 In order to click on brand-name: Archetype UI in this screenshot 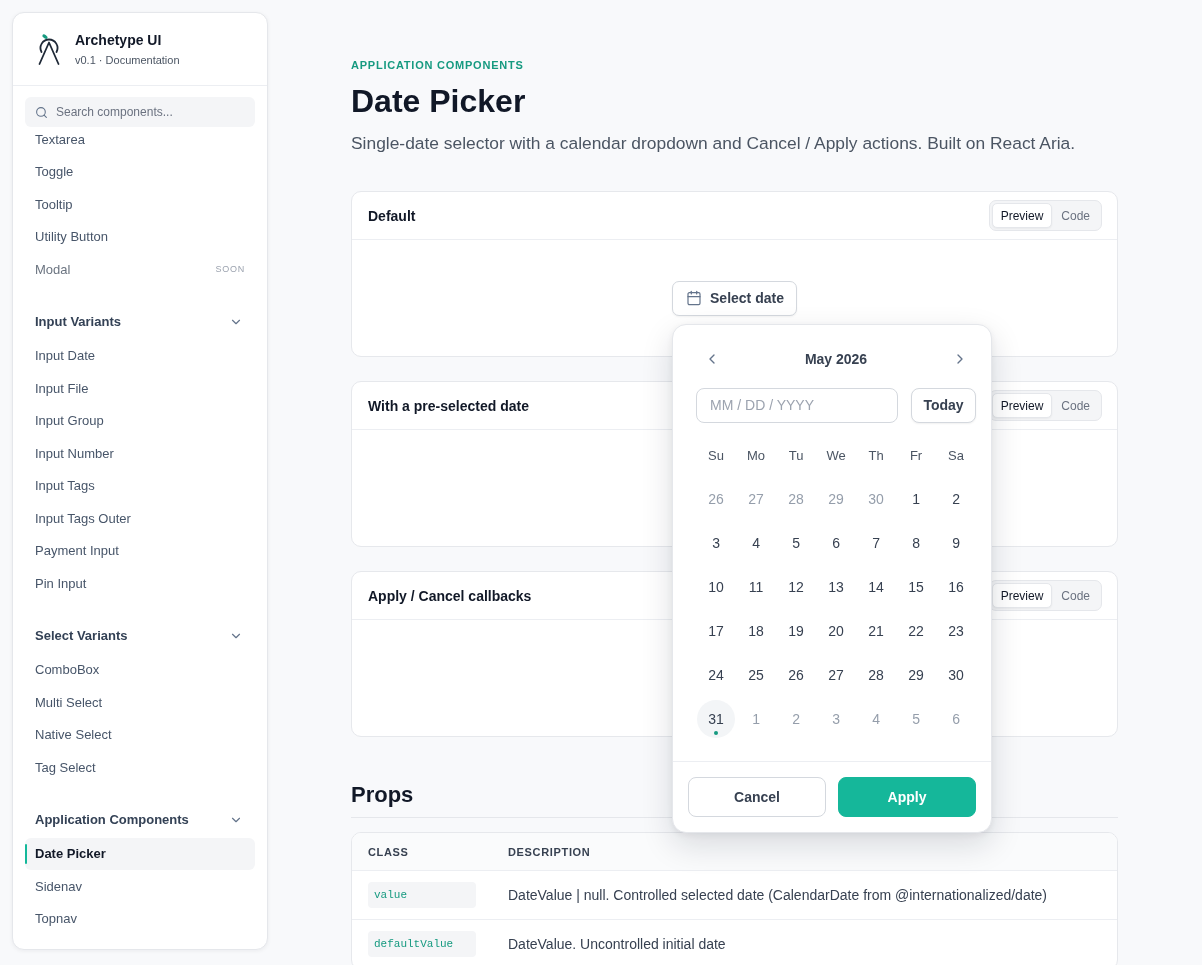, I will do `click(119, 40)`.